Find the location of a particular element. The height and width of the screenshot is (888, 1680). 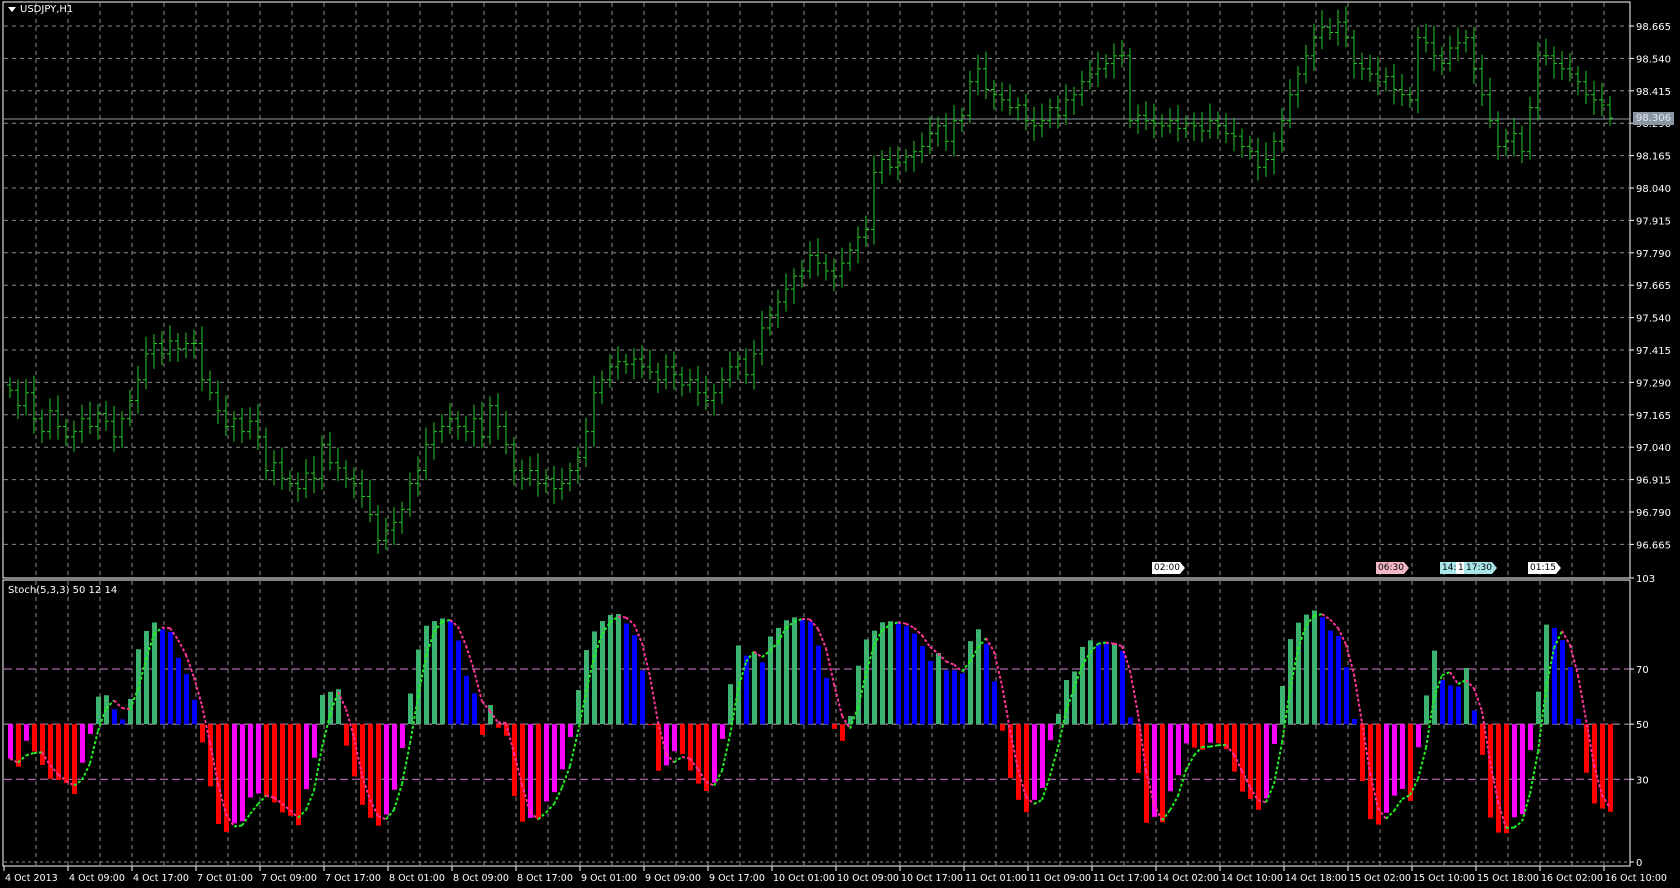

price-tick-label: 98.415 is located at coordinates (1653, 92).